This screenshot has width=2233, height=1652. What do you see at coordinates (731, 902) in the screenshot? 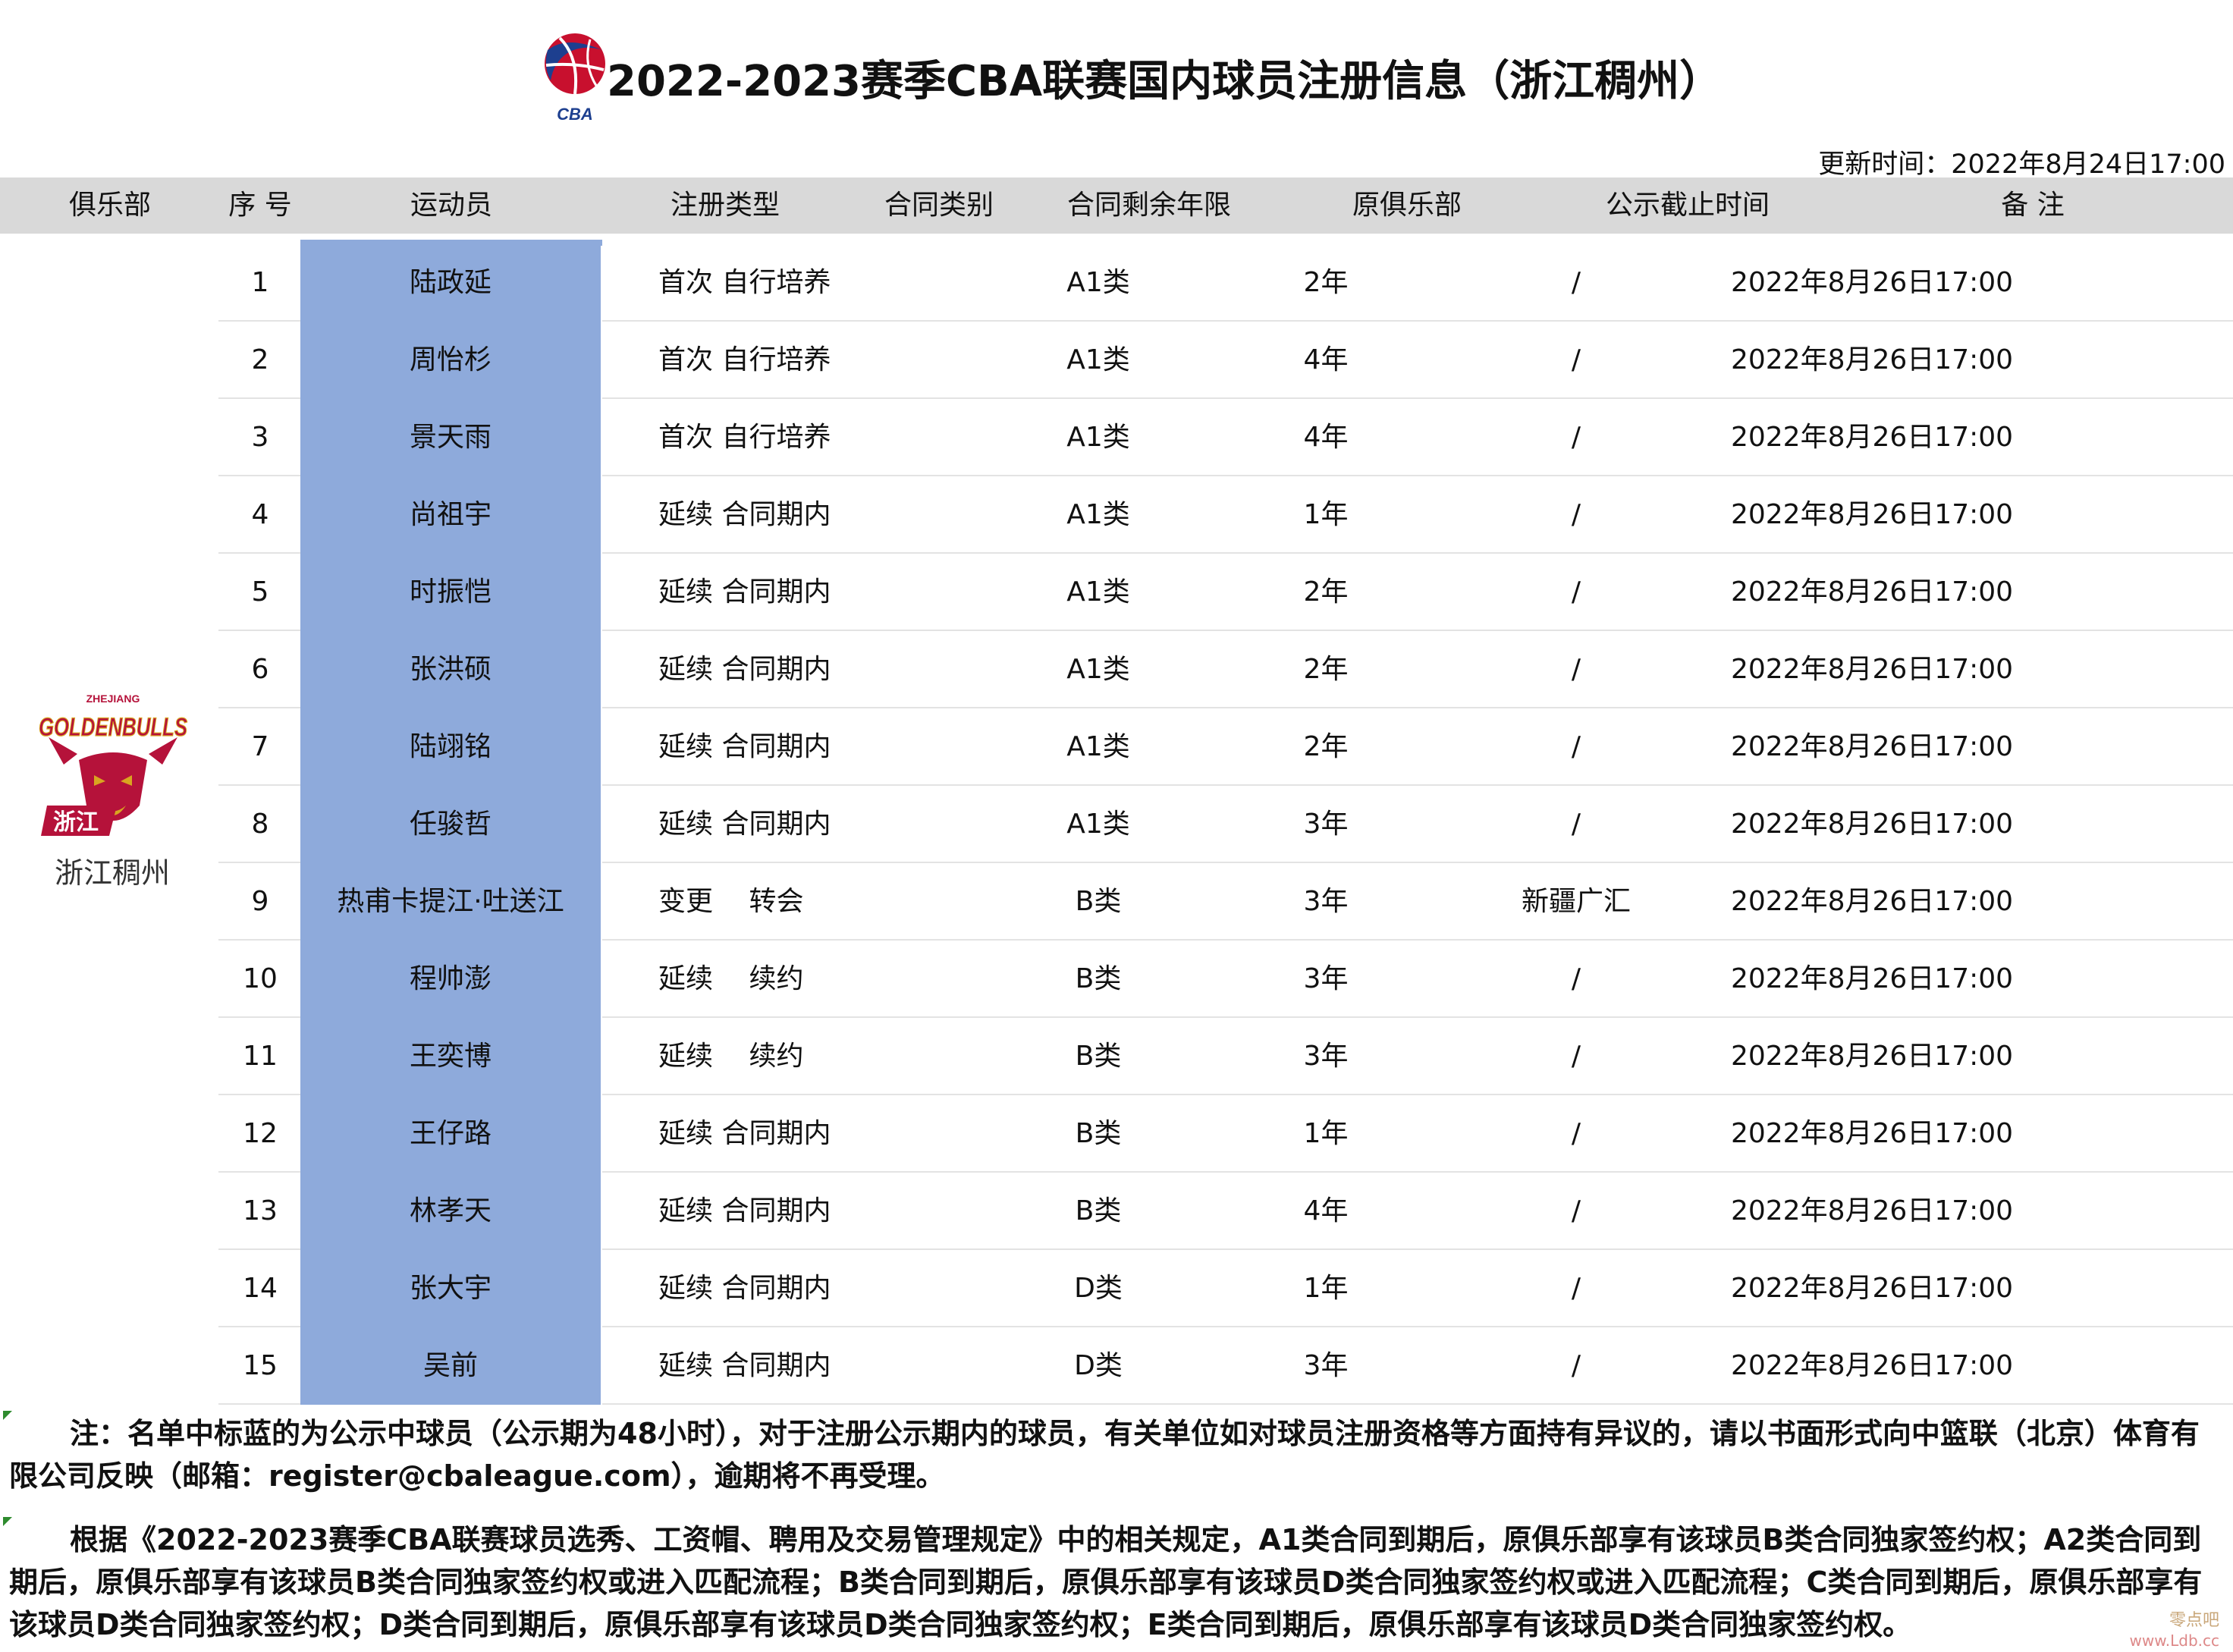
I see `row-reg-type: 变更 转会` at bounding box center [731, 902].